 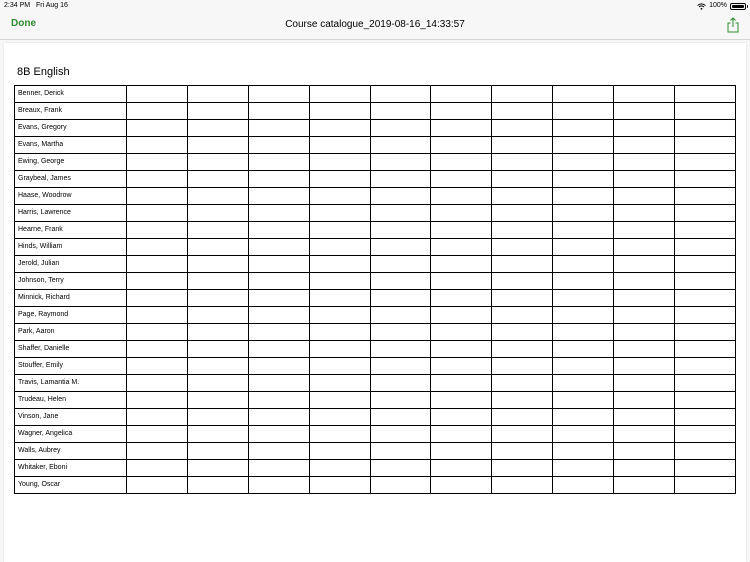 What do you see at coordinates (70, 400) in the screenshot?
I see `student-name-cell: Trudeau, Helen` at bounding box center [70, 400].